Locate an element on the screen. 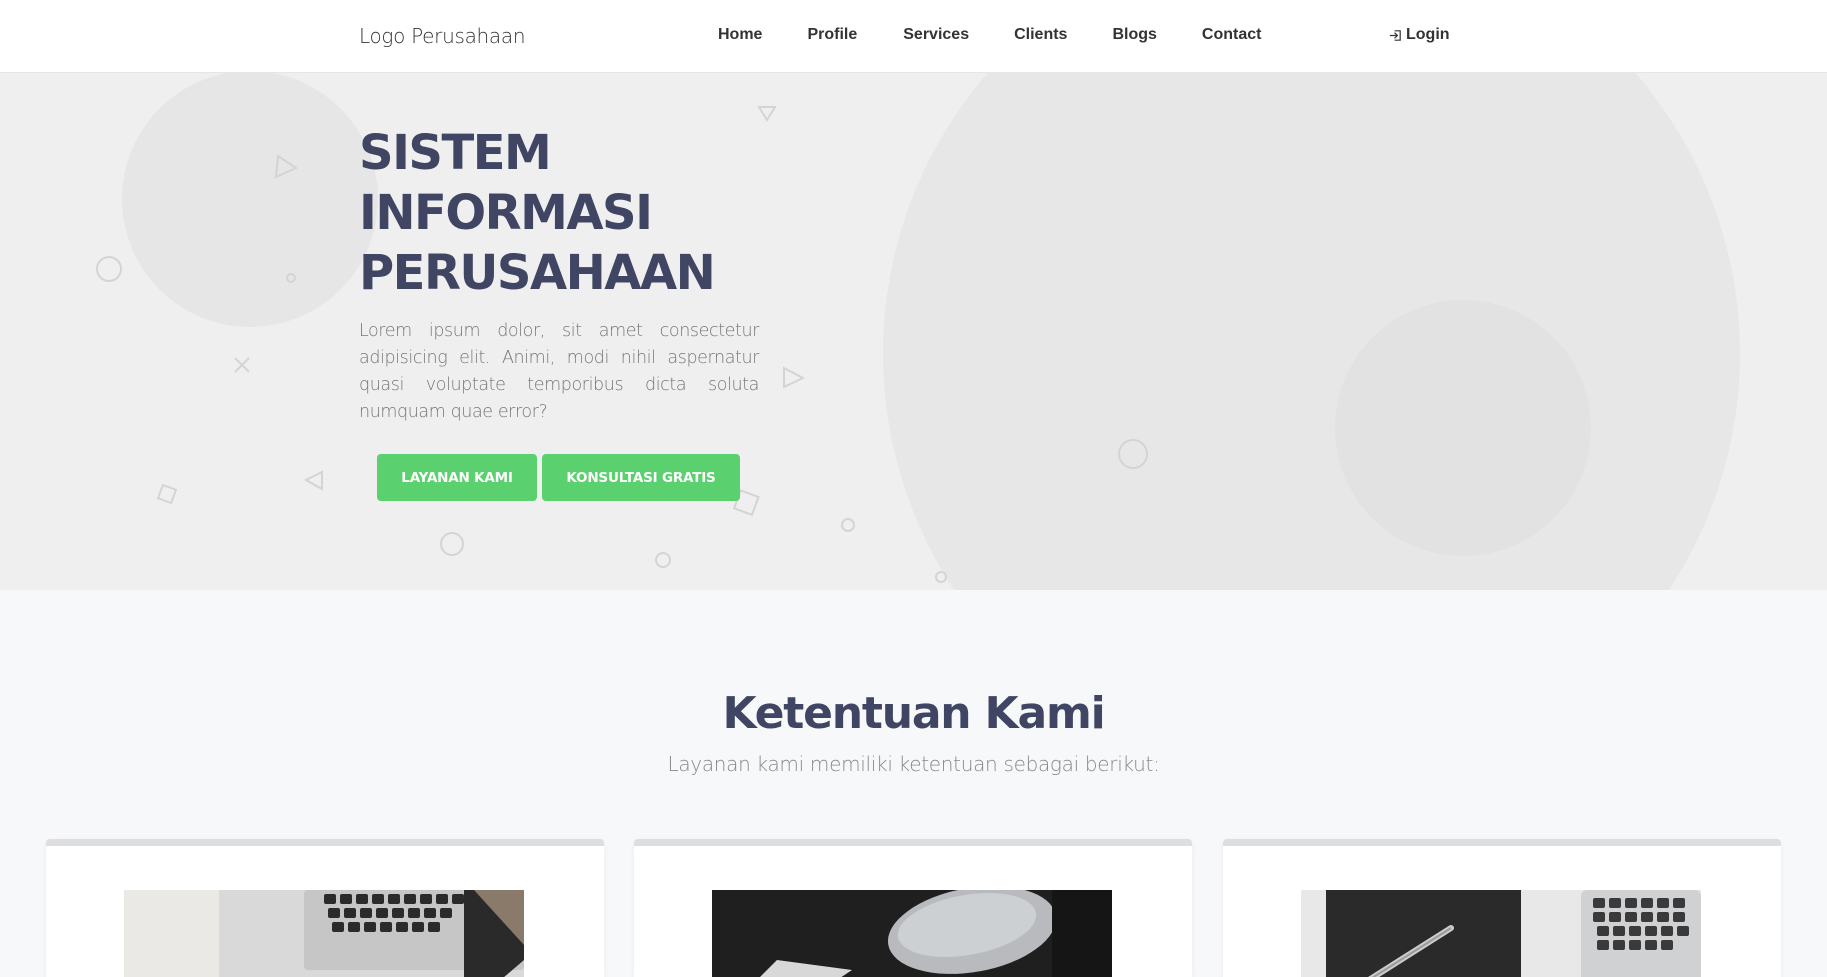  hero-title-line: SISTEM is located at coordinates (455, 153).